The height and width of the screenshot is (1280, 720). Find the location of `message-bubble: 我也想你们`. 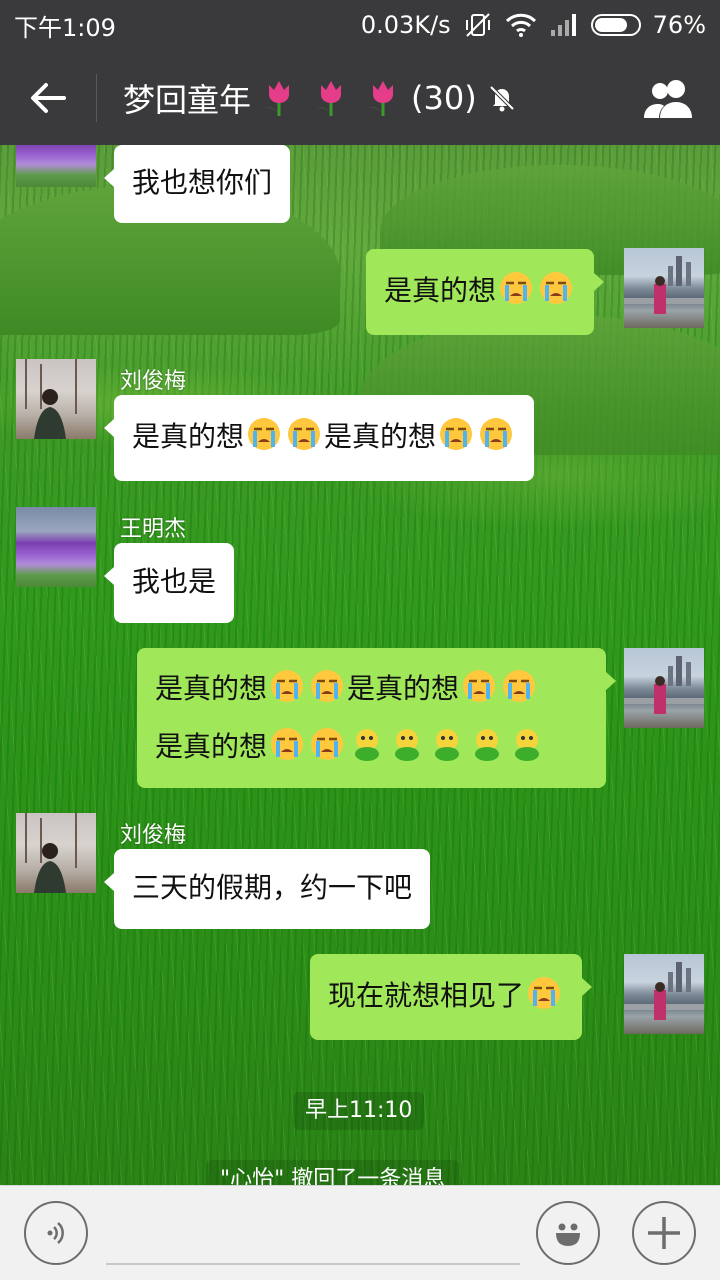

message-bubble: 我也想你们 is located at coordinates (197, 184).